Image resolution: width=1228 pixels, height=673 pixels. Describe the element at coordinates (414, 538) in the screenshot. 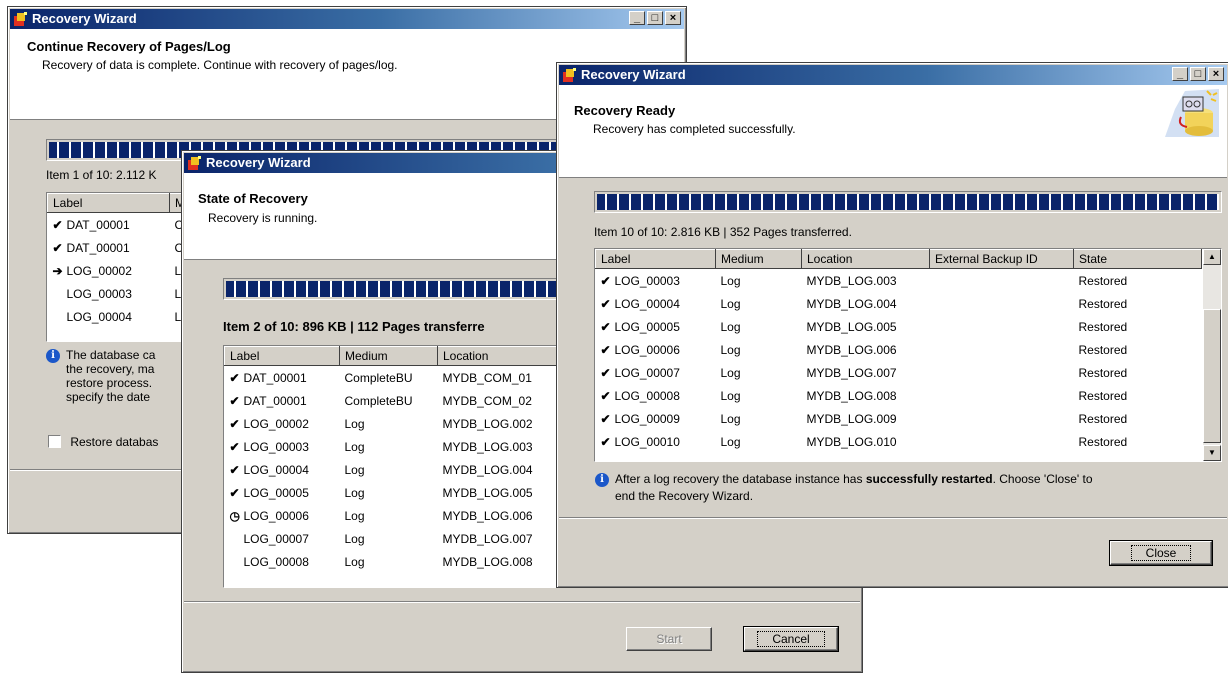

I see `list-row: LOG_00007 Log MYDB_LOG.007` at that location.